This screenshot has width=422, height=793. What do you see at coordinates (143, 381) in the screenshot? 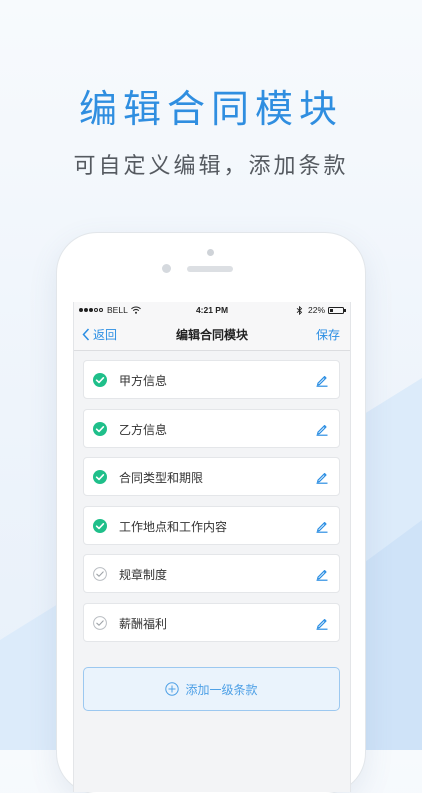
I see `clause-label: 甲方信息` at bounding box center [143, 381].